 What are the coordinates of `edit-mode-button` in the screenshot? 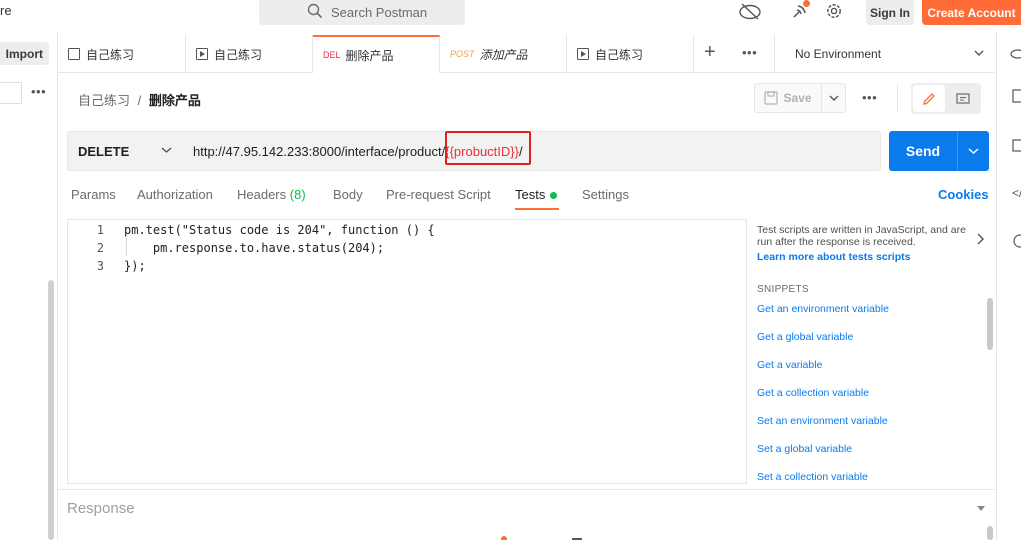 It's located at (929, 98).